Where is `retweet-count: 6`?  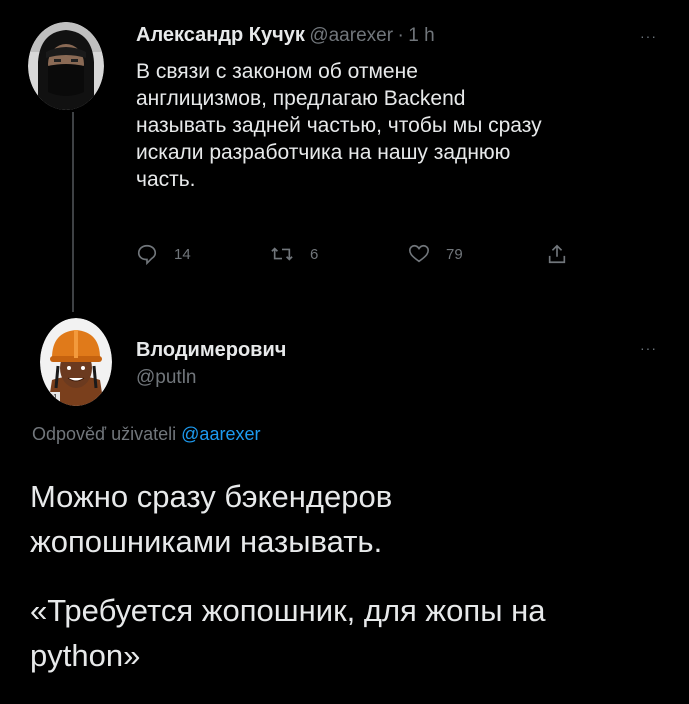
retweet-count: 6 is located at coordinates (314, 254).